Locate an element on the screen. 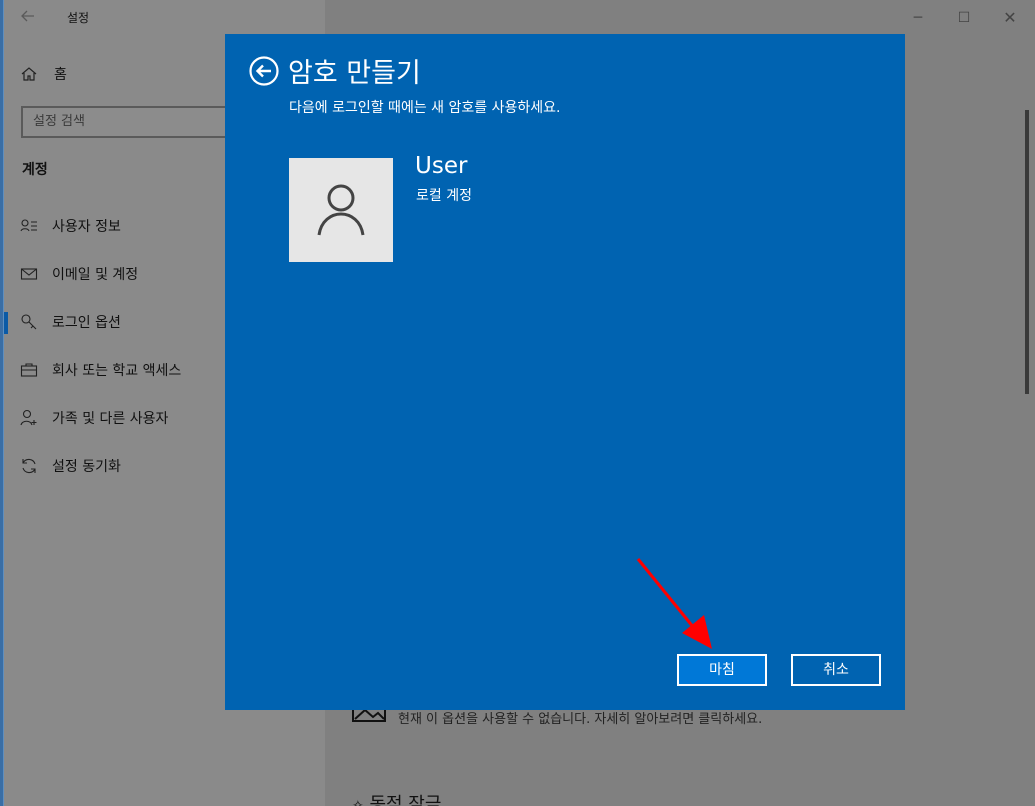  person-icon is located at coordinates (341, 210).